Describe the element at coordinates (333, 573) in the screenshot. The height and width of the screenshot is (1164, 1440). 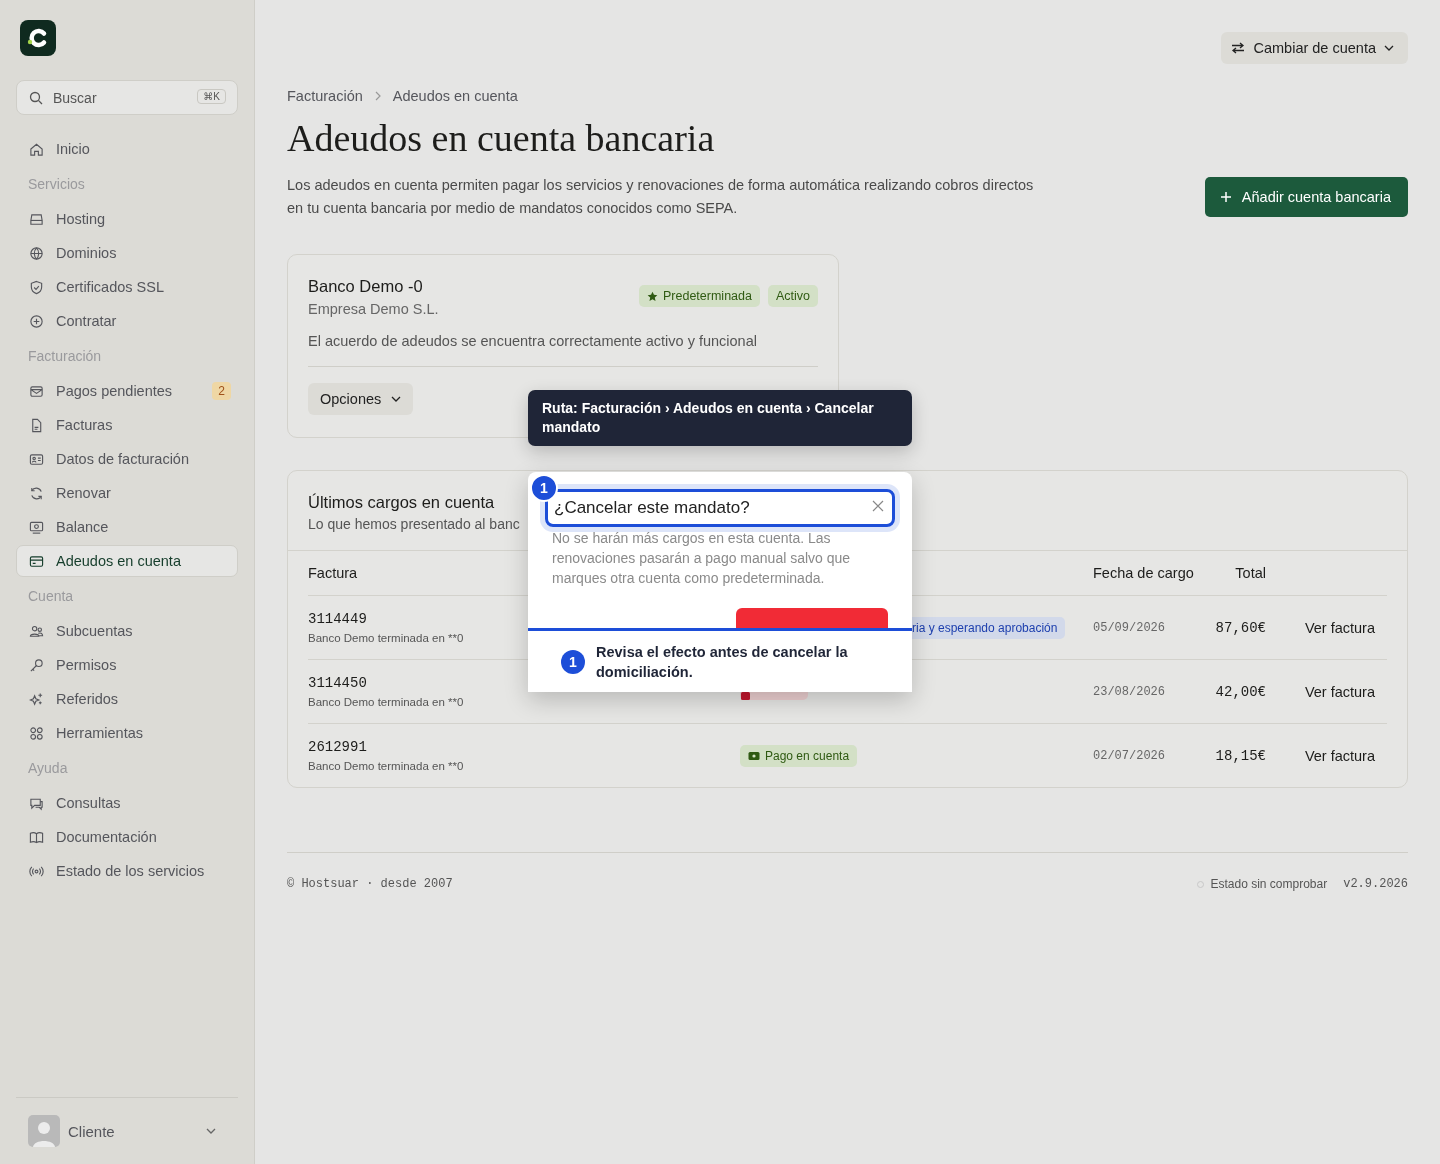
I see `column-header: Factura` at that location.